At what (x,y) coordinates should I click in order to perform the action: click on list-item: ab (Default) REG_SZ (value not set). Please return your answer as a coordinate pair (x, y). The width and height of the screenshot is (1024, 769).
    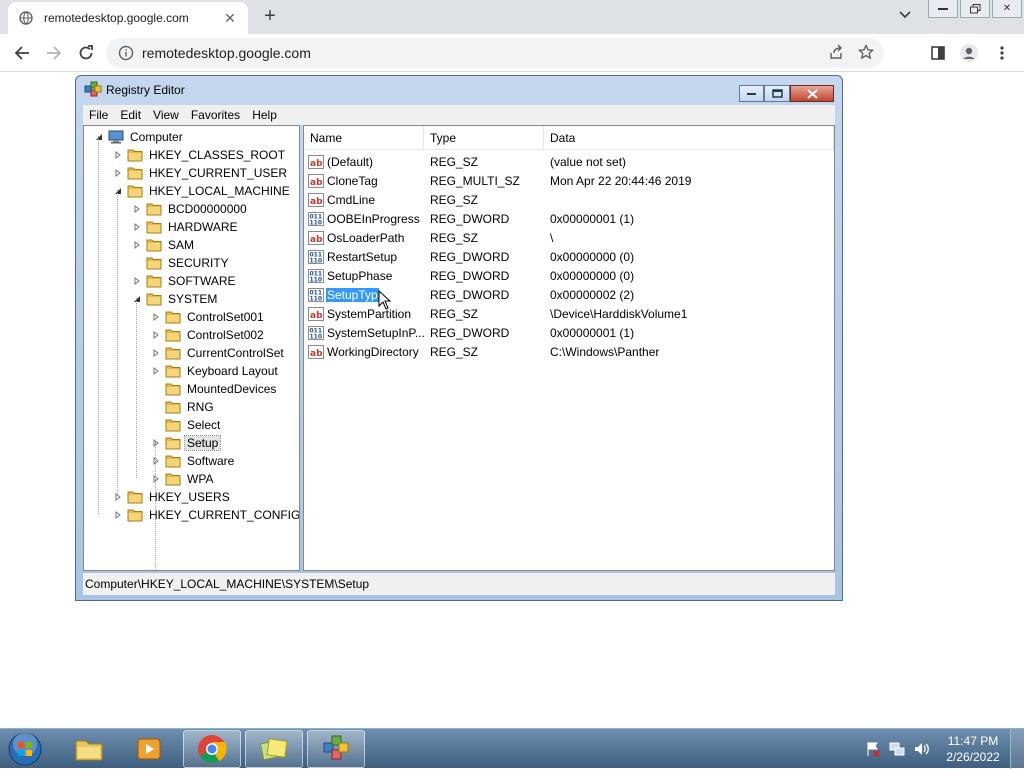
    Looking at the image, I should click on (569, 161).